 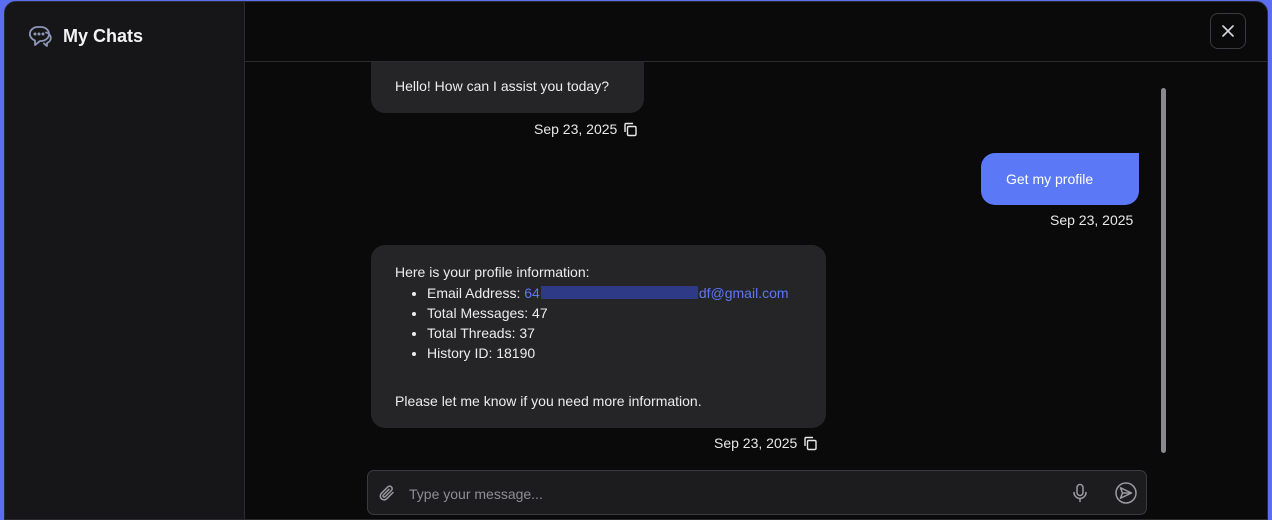 I want to click on email-label: Email Address:, so click(x=476, y=293).